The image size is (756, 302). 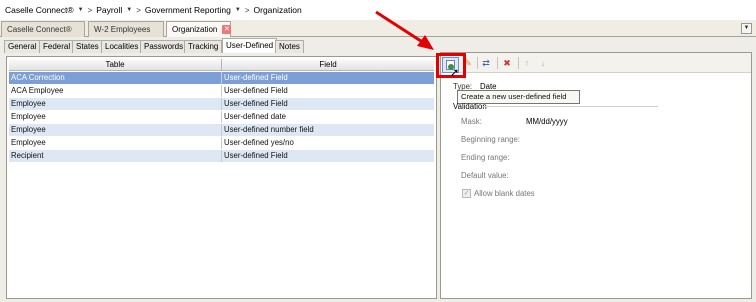 I want to click on allow-blank-label: Allow blank dates, so click(x=504, y=193).